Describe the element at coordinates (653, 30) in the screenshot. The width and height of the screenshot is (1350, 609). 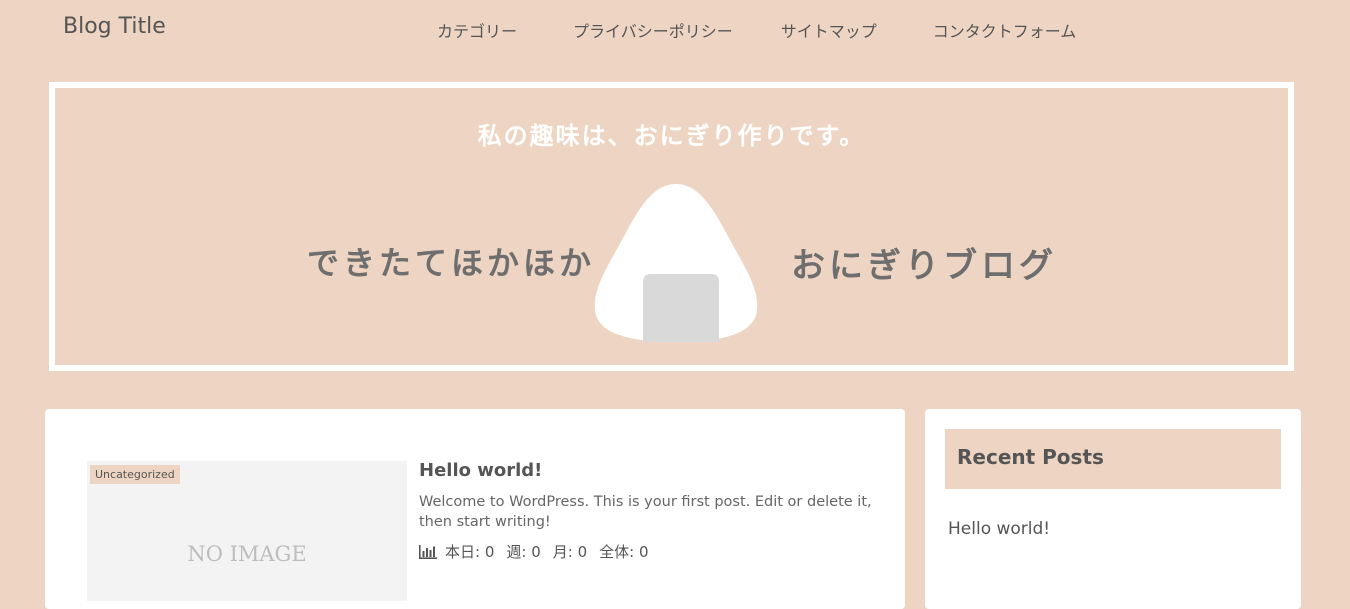
I see `nav-item-privacy-policy: プライバシーポリシー` at that location.